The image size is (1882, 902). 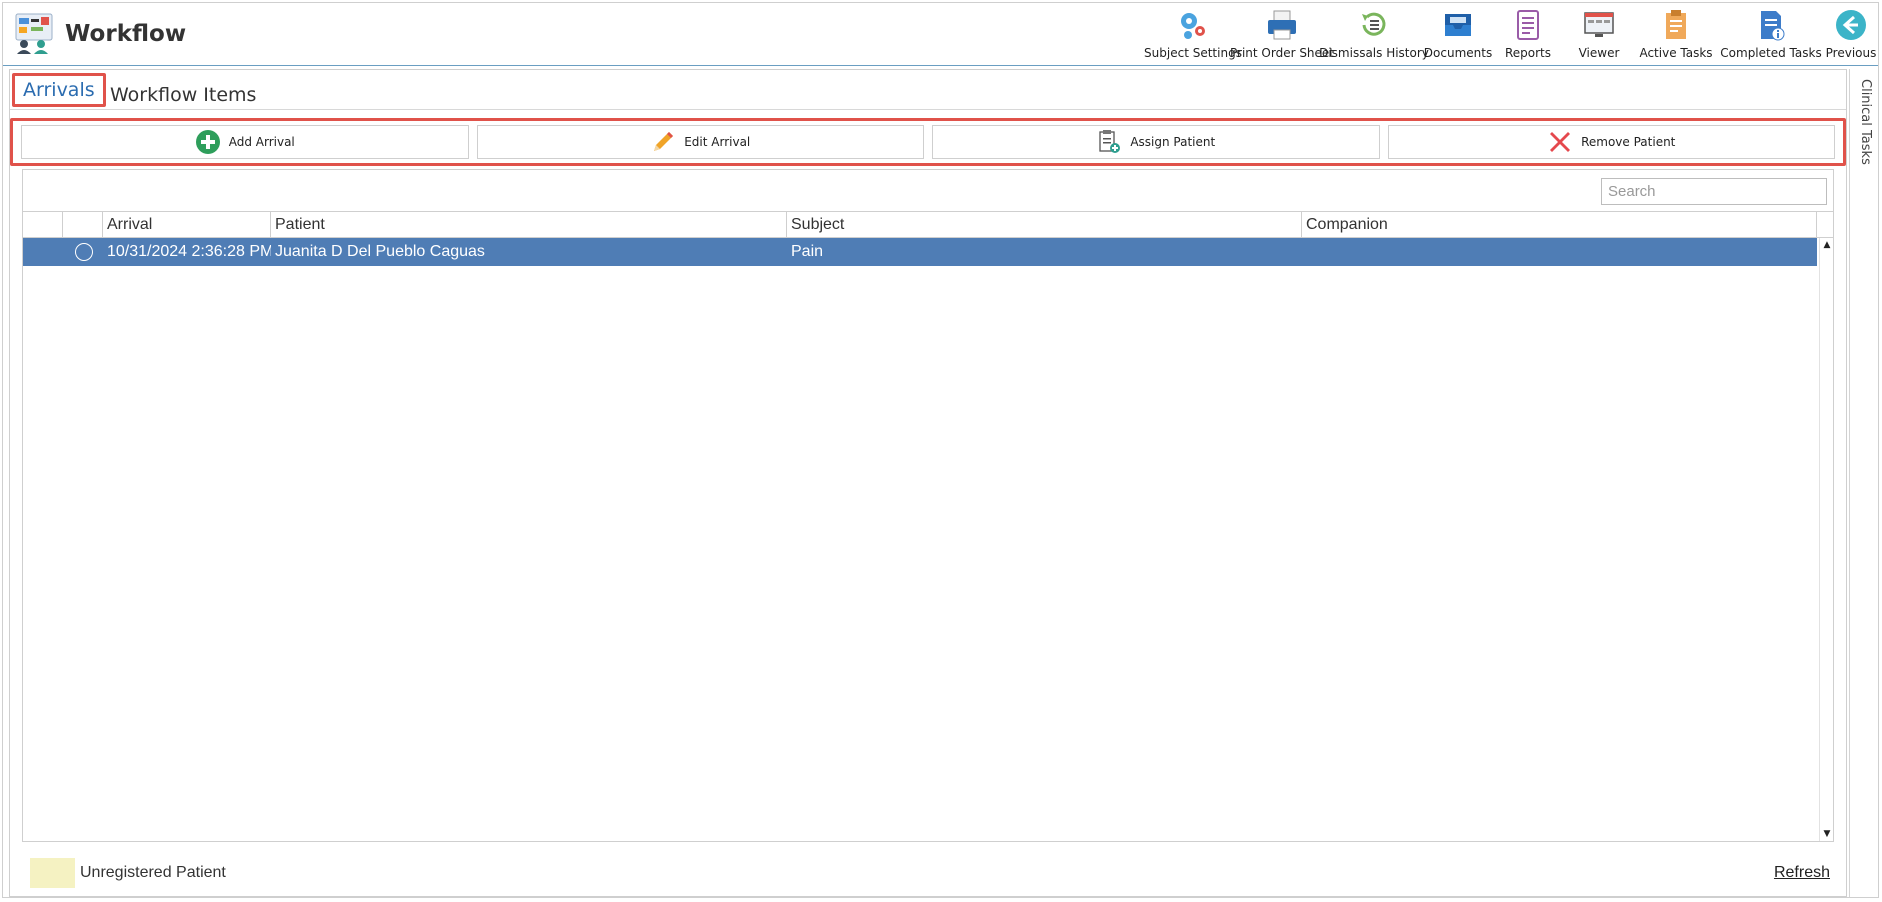 I want to click on subject-settings-button: Subject Settings, so click(x=1193, y=34).